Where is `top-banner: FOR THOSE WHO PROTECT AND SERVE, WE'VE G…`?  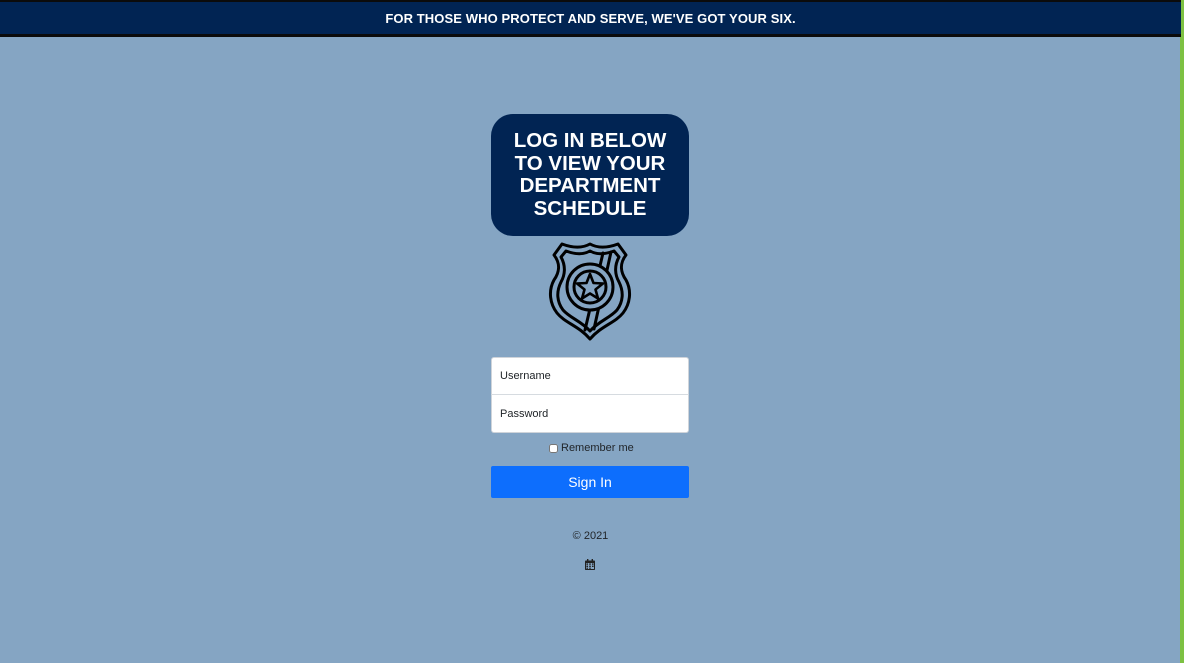
top-banner: FOR THOSE WHO PROTECT AND SERVE, WE'VE G… is located at coordinates (590, 18).